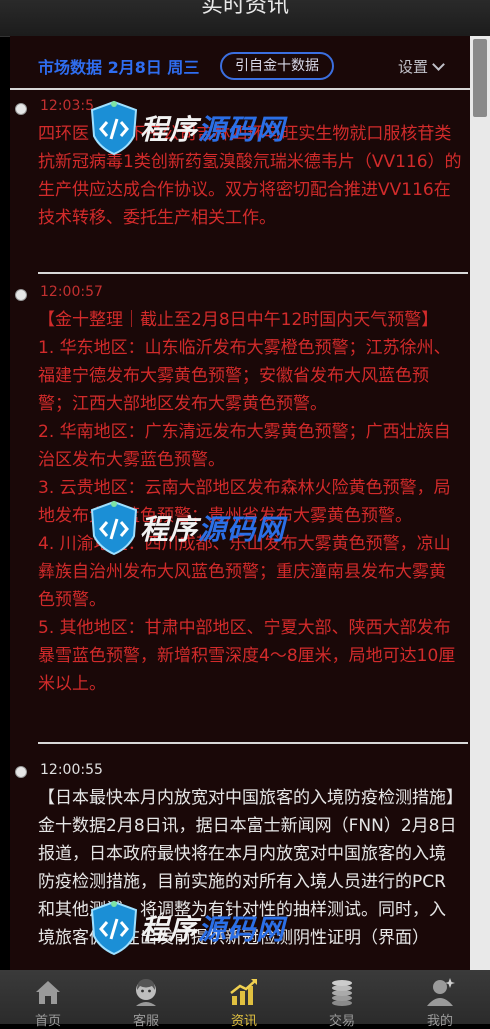 Image resolution: width=490 pixels, height=1029 pixels. I want to click on news-time: 12:00:57, so click(71, 292).